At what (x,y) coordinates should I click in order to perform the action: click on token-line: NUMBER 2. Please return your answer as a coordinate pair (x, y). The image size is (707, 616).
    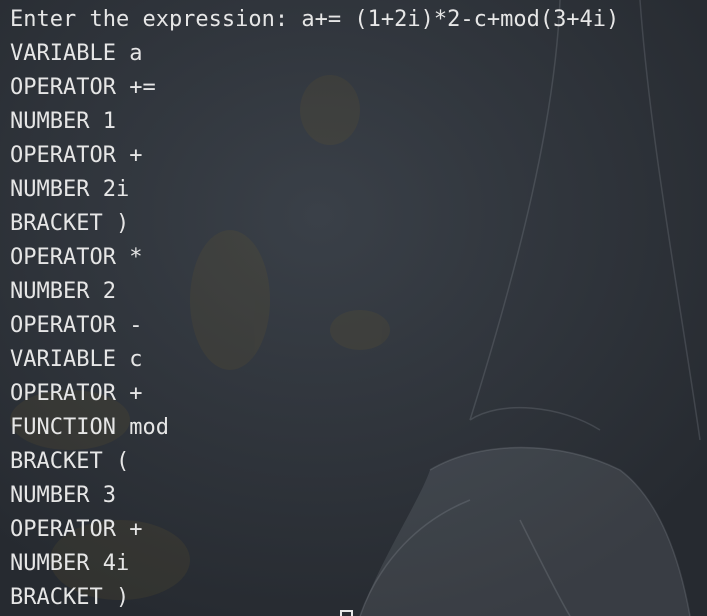
    Looking at the image, I should click on (358, 292).